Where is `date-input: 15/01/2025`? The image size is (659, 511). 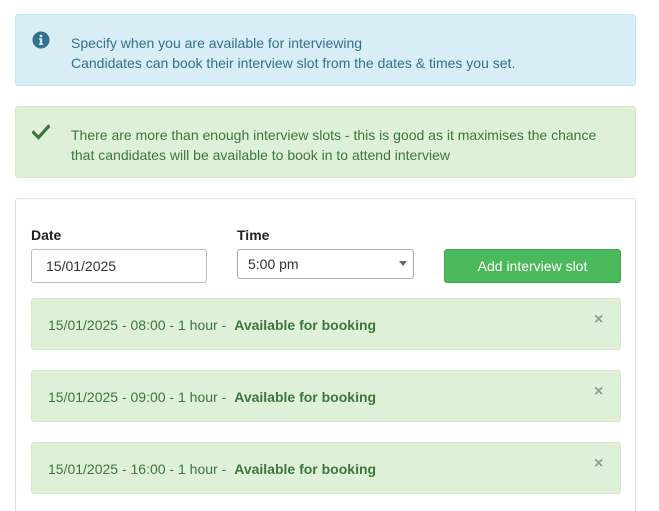
date-input: 15/01/2025 is located at coordinates (119, 266).